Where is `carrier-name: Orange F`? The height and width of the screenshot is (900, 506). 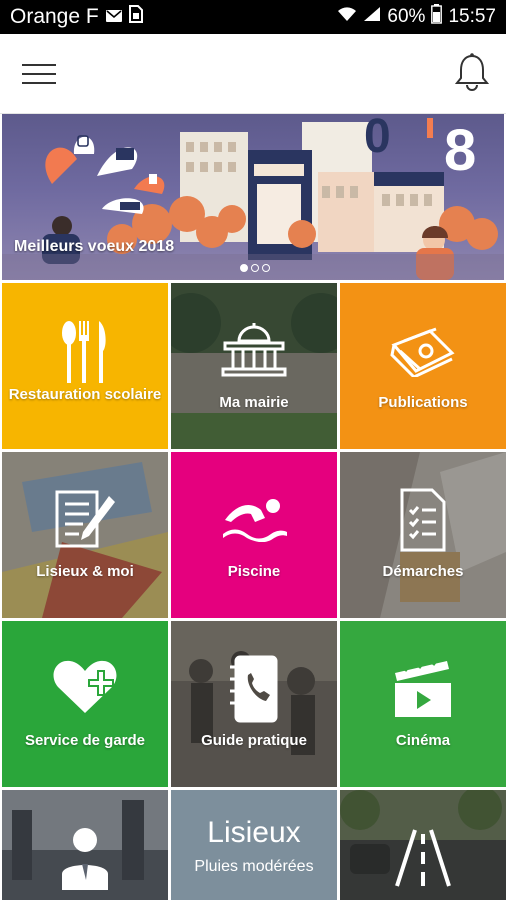
carrier-name: Orange F is located at coordinates (54, 16).